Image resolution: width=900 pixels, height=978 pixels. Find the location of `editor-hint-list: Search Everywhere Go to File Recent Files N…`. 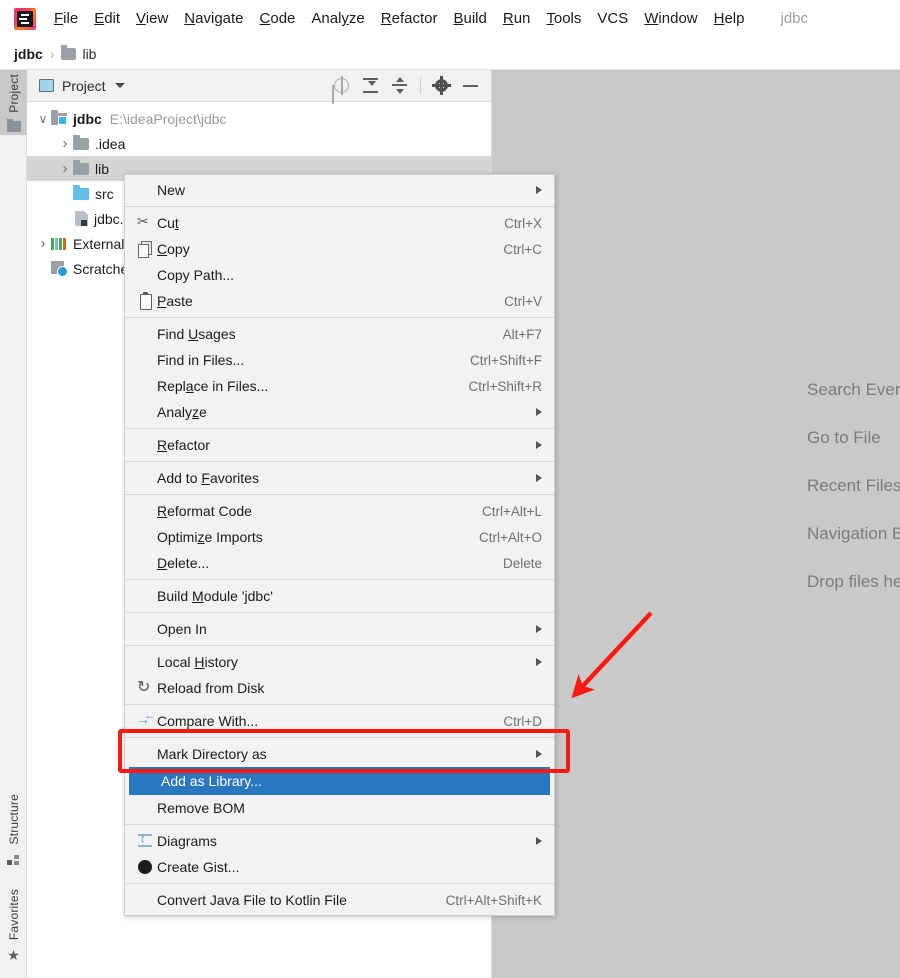

editor-hint-list: Search Everywhere Go to File Recent Files N… is located at coordinates (853, 486).